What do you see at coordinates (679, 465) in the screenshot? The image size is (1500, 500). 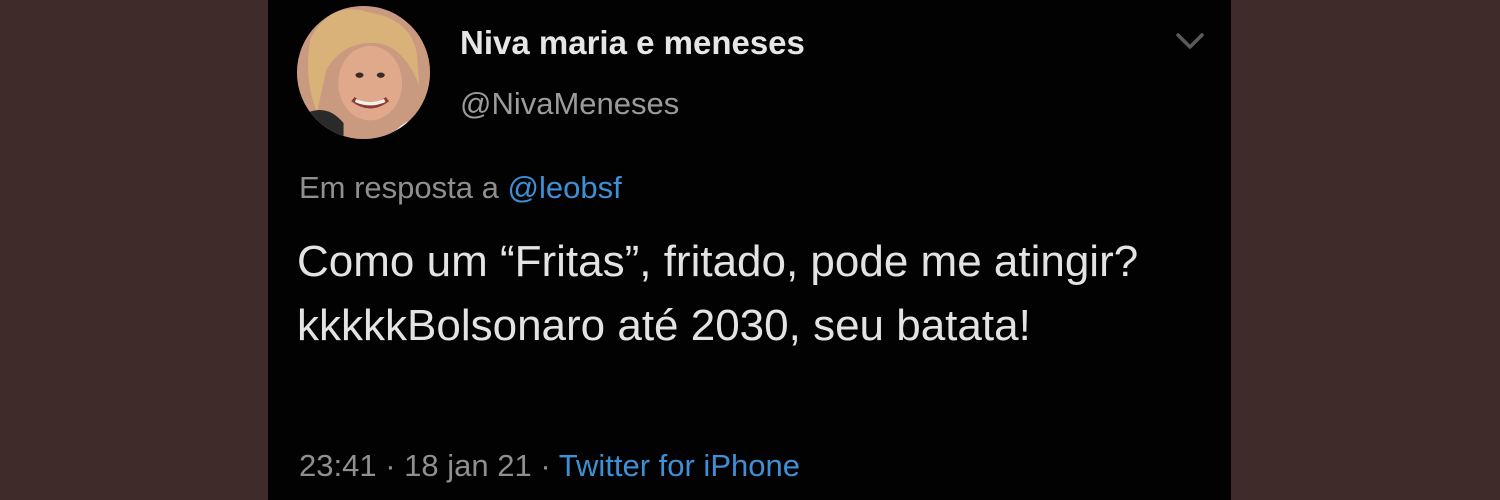 I see `tweet-source-link: Twitter for iPhone` at bounding box center [679, 465].